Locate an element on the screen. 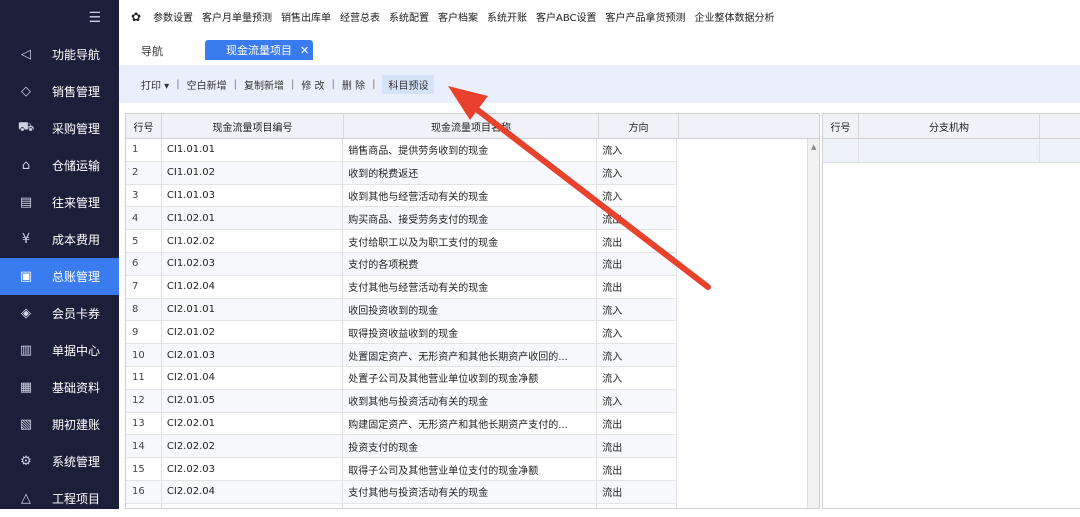 The height and width of the screenshot is (517, 1080). menu-toggle-icon: ☰ is located at coordinates (59, 18).